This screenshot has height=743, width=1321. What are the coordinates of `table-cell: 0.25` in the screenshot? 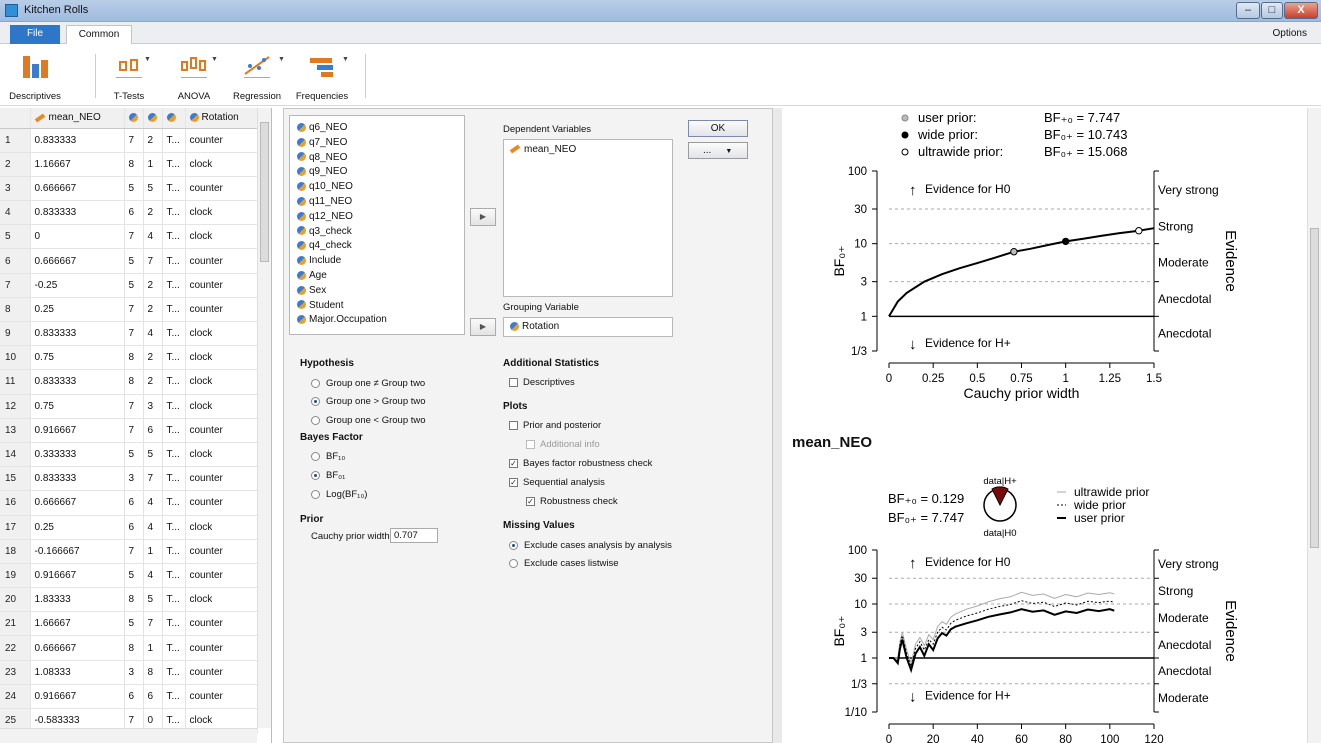 It's located at (77, 310).